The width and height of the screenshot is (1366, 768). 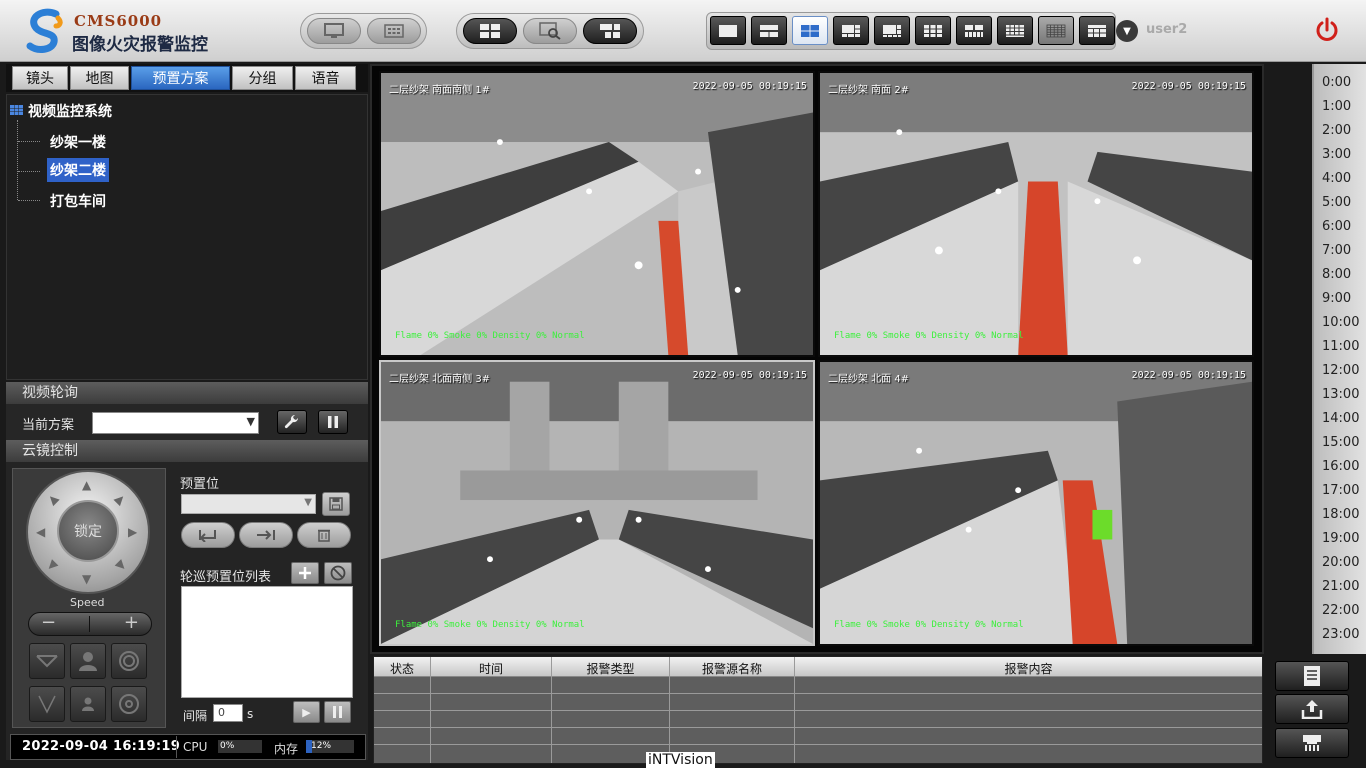 I want to click on column-header-alarm-source: 报警源名称, so click(x=732, y=668).